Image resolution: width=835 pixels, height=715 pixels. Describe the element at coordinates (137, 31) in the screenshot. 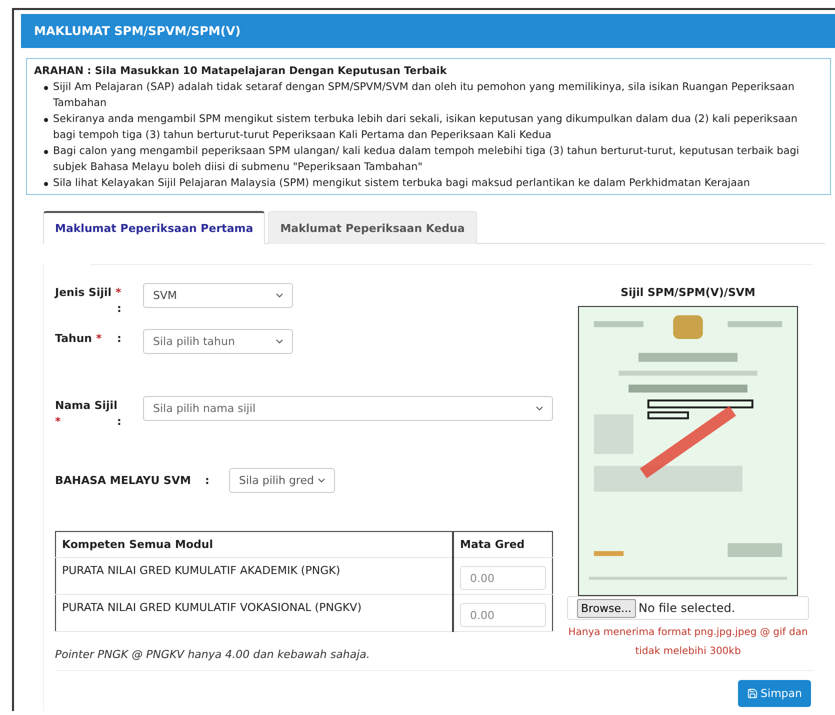

I see `section-title: MAKLUMAT SPM/SPVM/SPM(V)` at that location.